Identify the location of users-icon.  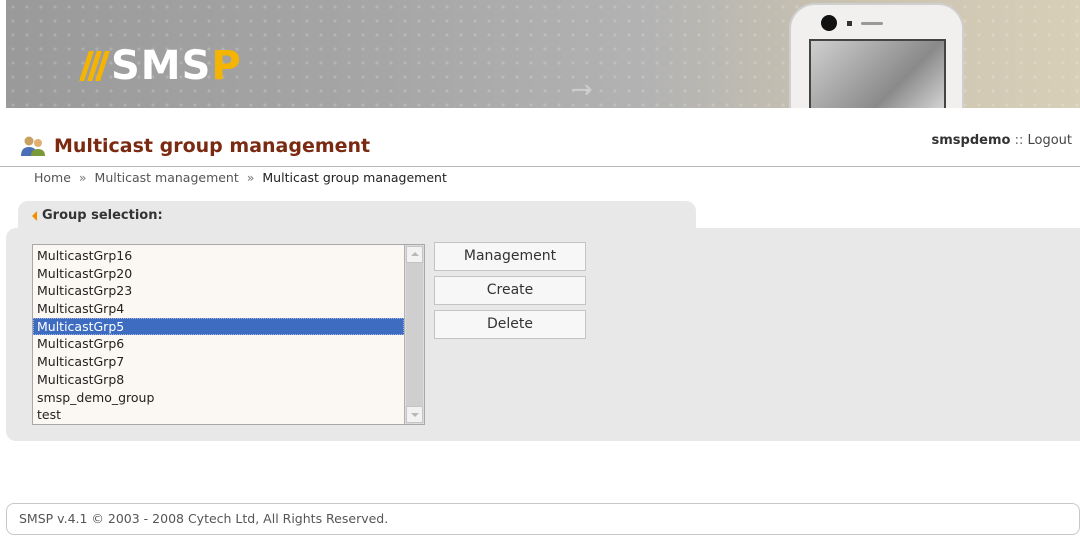
(33, 146).